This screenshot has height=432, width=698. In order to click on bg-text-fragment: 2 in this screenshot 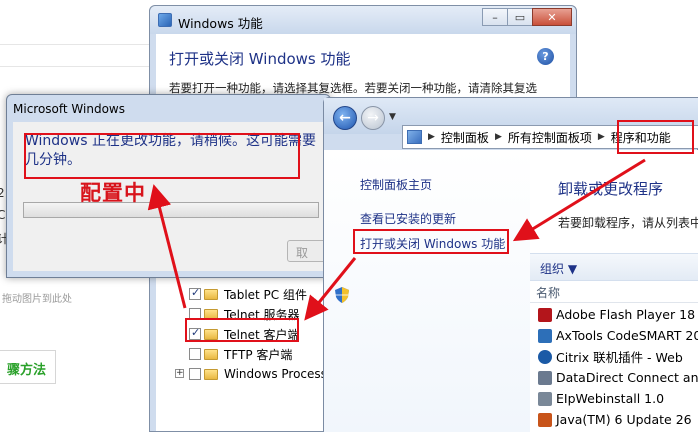, I will do `click(2, 193)`.